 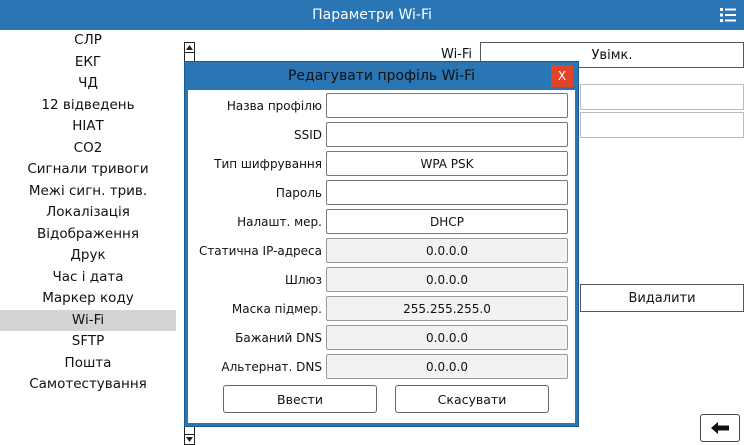 What do you see at coordinates (662, 298) in the screenshot?
I see `delete-button: Видалити` at bounding box center [662, 298].